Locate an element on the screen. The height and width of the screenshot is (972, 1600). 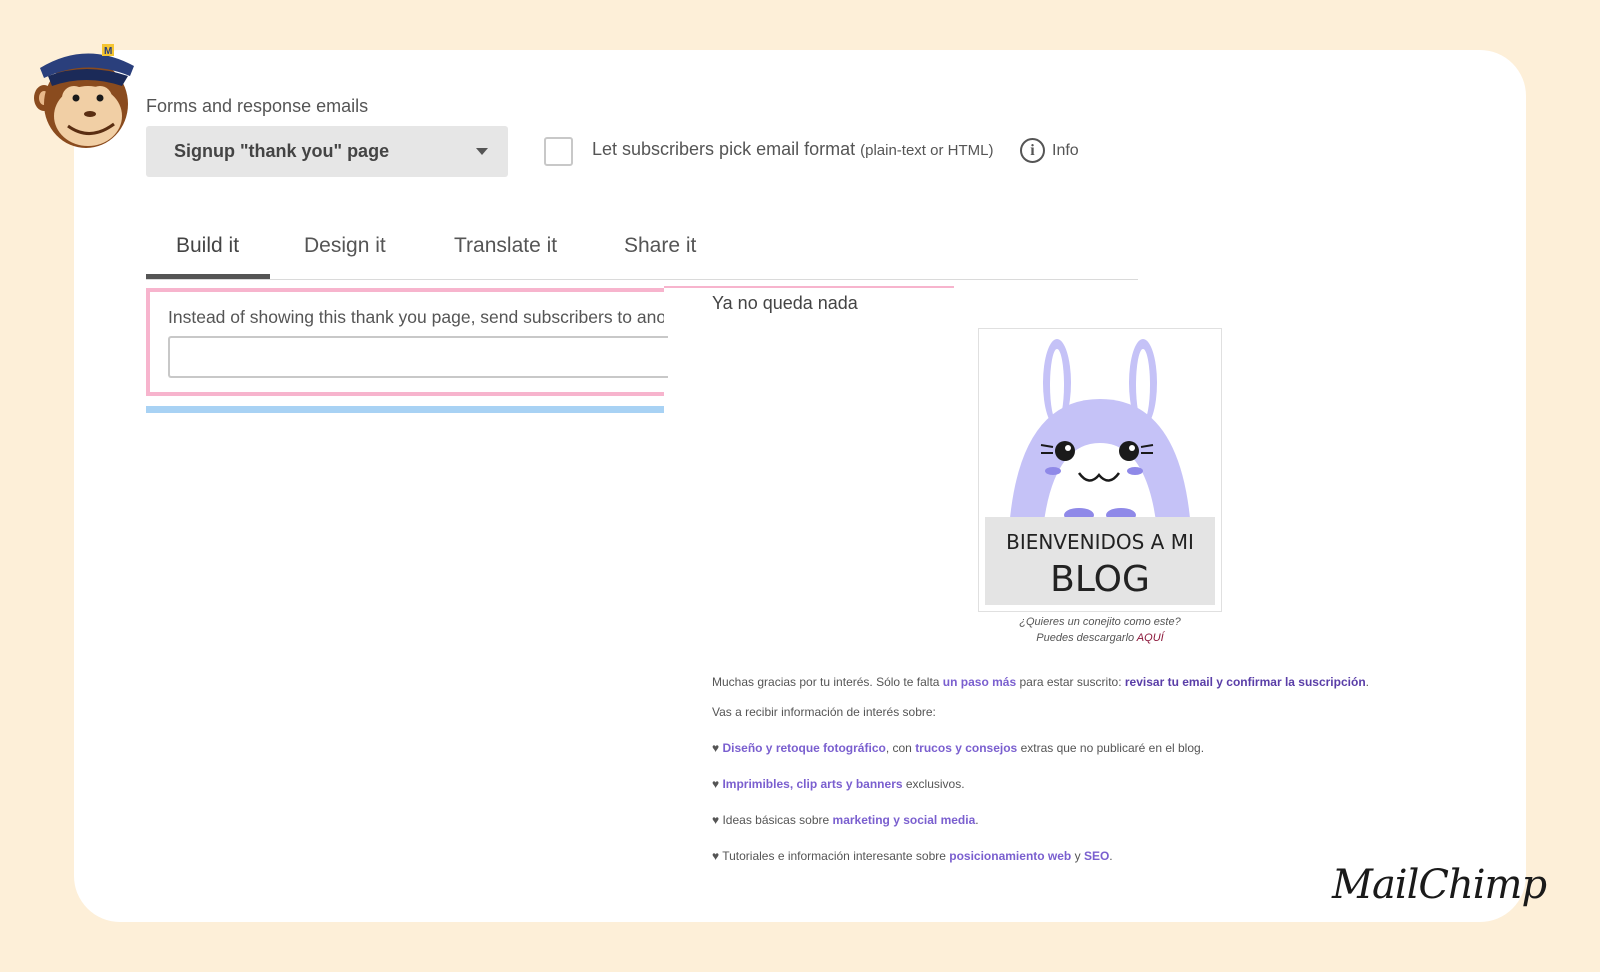
email-format-label-text: Let subscribers pick email format is located at coordinates (724, 149).